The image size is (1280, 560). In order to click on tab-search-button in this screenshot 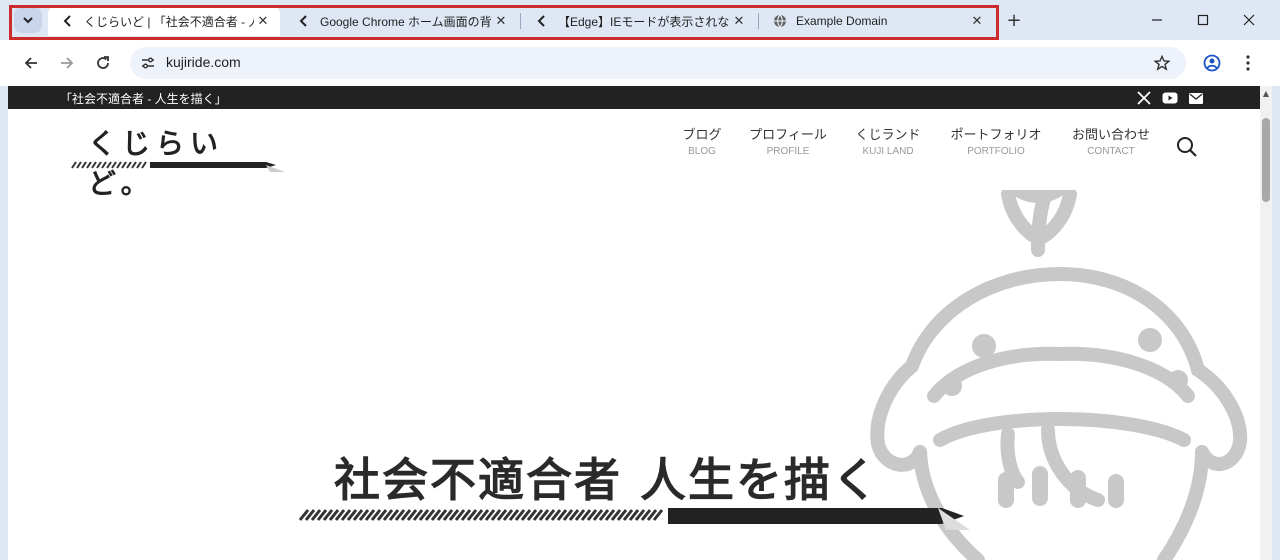, I will do `click(28, 20)`.